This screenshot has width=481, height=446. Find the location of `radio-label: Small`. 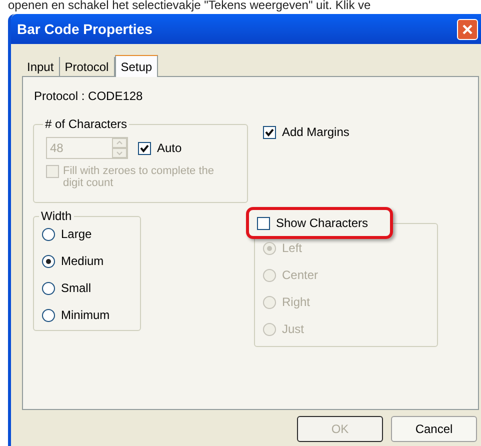

radio-label: Small is located at coordinates (76, 288).